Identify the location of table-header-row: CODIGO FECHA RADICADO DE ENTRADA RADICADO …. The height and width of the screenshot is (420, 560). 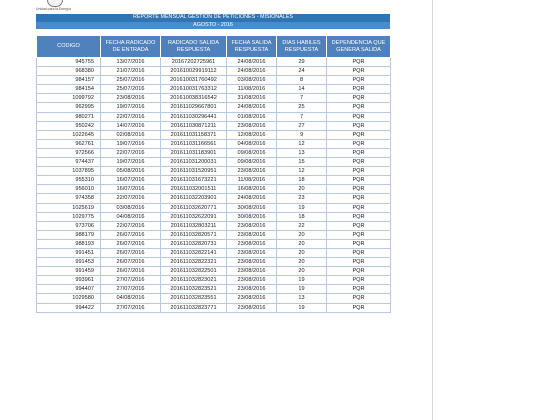
(213, 46).